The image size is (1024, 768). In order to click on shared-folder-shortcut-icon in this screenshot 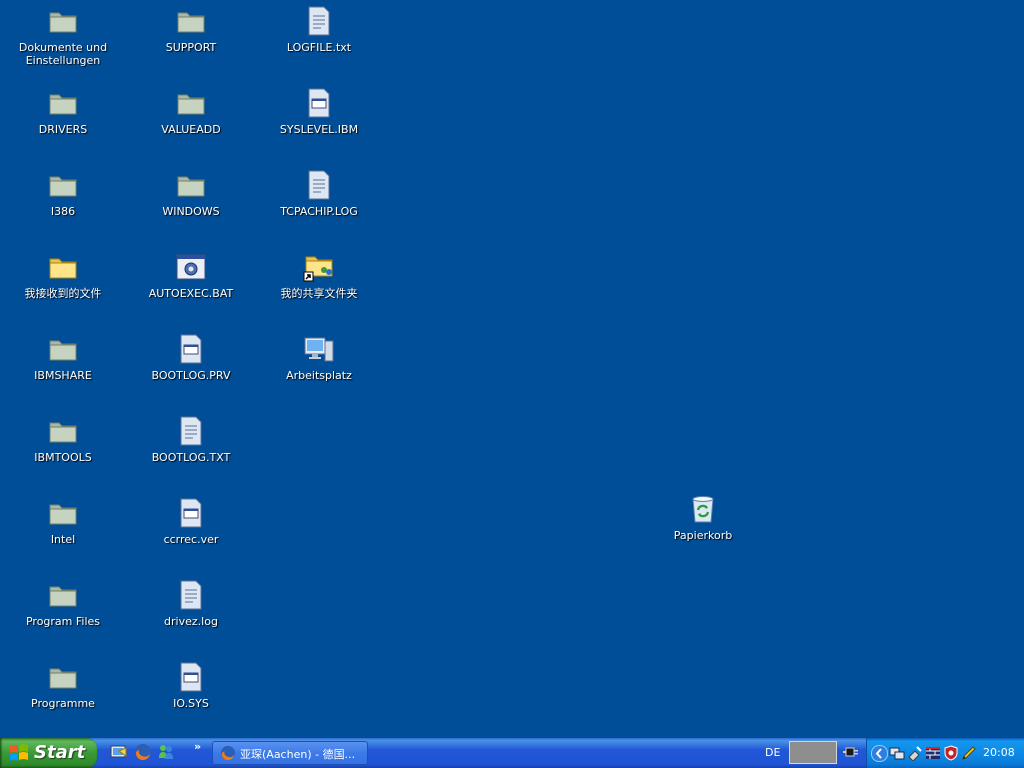, I will do `click(318, 269)`.